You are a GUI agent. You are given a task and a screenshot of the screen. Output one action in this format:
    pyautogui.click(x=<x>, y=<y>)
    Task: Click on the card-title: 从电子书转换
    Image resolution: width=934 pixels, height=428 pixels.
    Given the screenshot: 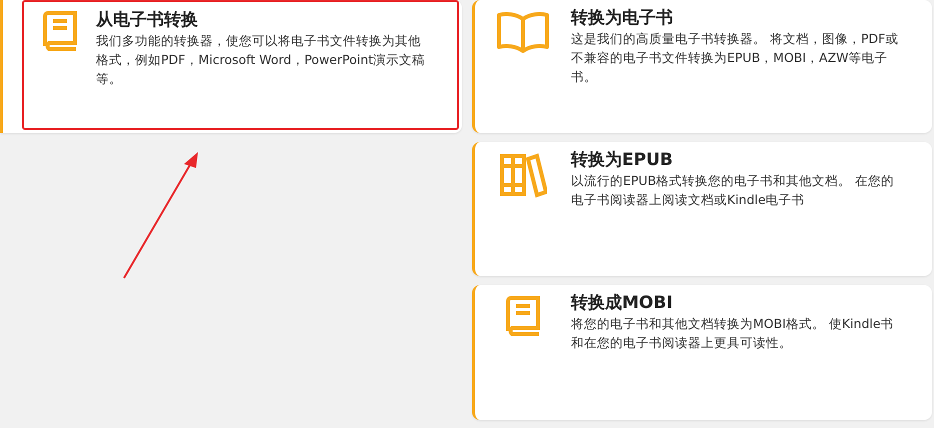 What is the action you would take?
    pyautogui.click(x=147, y=20)
    